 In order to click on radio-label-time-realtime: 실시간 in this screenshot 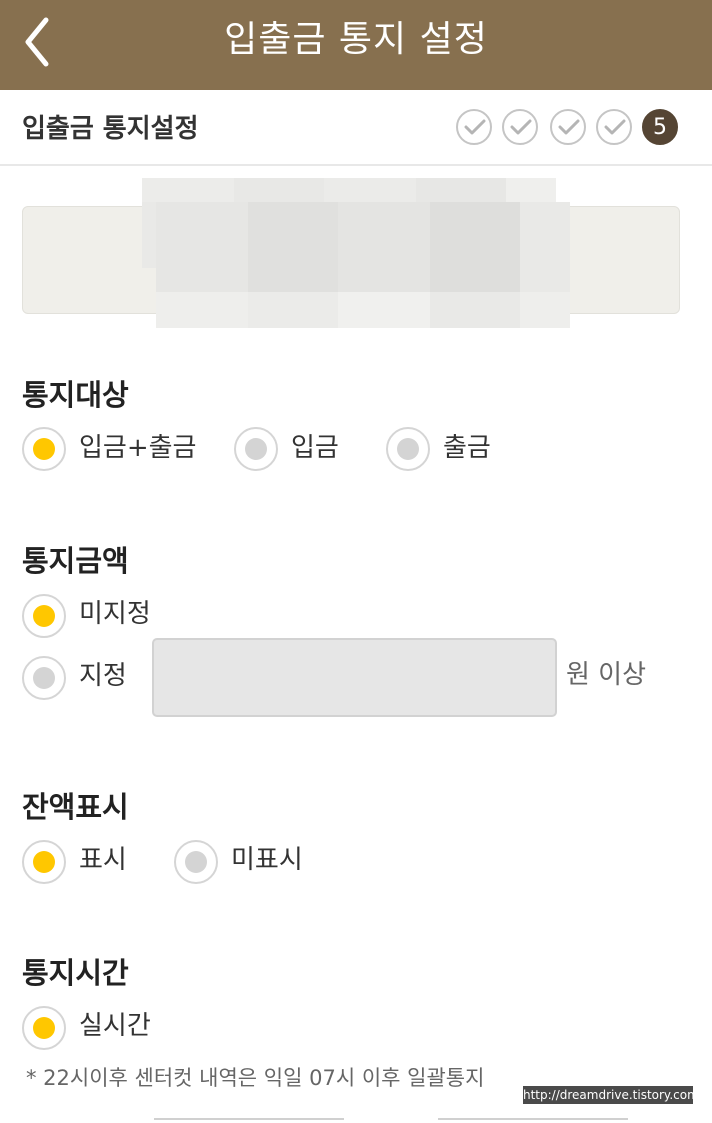, I will do `click(115, 1026)`.